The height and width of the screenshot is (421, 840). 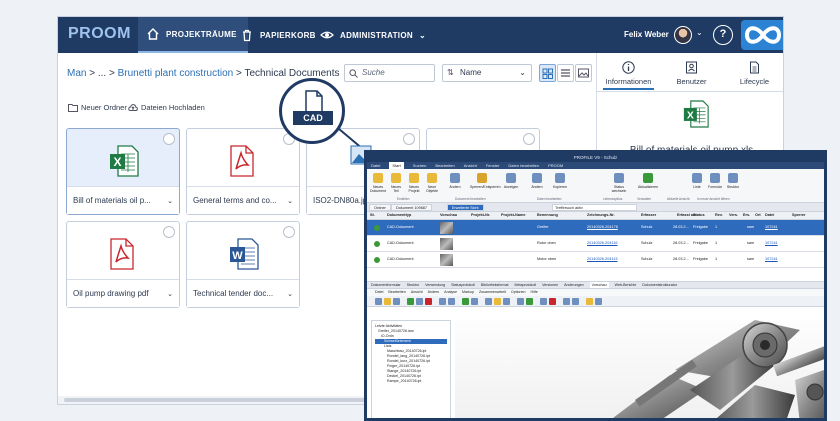 I want to click on column-header: St., so click(x=372, y=215).